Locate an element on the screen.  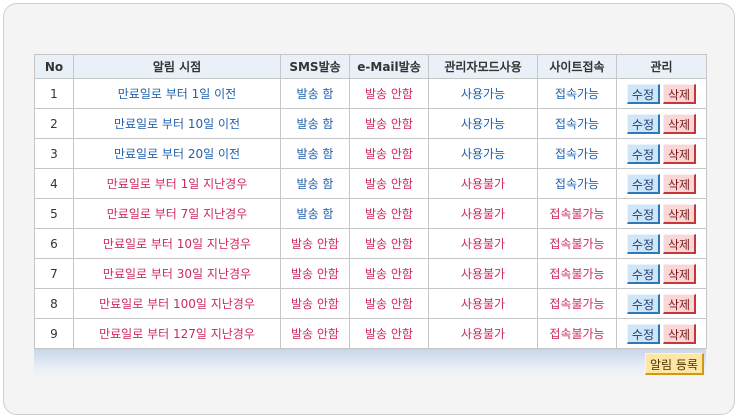
header-no: No is located at coordinates (54, 66).